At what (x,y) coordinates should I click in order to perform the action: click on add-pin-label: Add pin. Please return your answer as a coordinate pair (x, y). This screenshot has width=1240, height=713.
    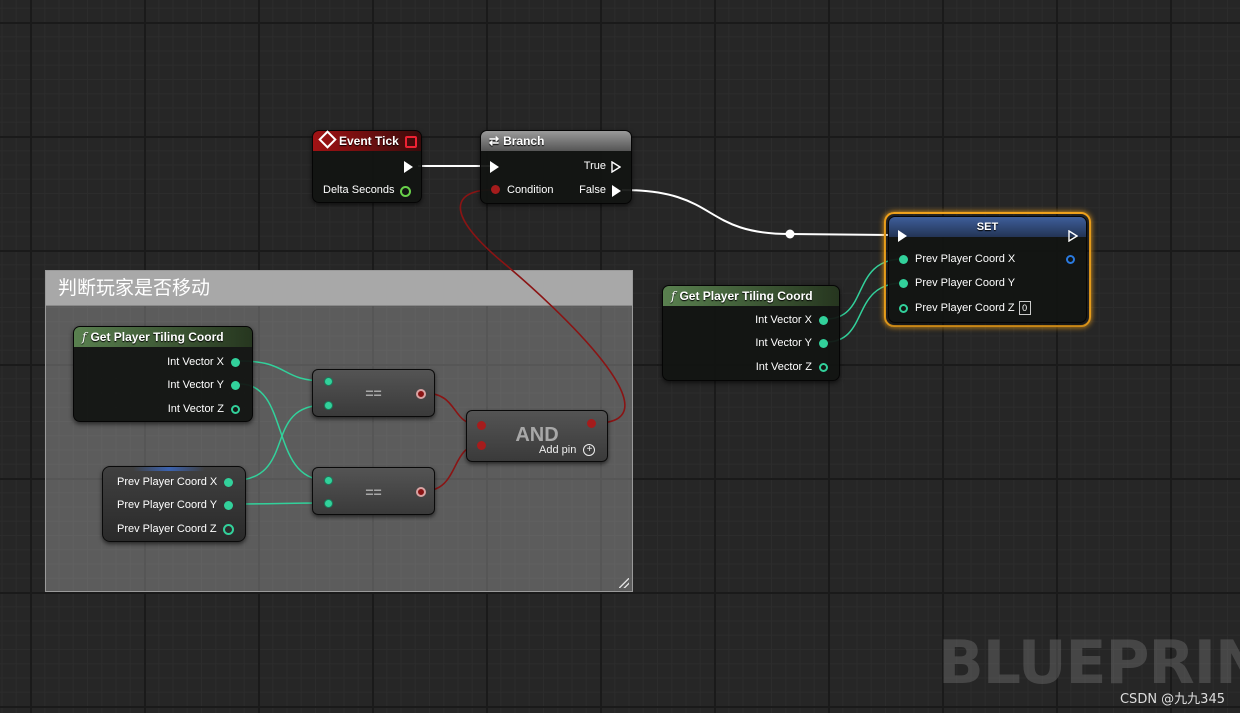
    Looking at the image, I should click on (558, 450).